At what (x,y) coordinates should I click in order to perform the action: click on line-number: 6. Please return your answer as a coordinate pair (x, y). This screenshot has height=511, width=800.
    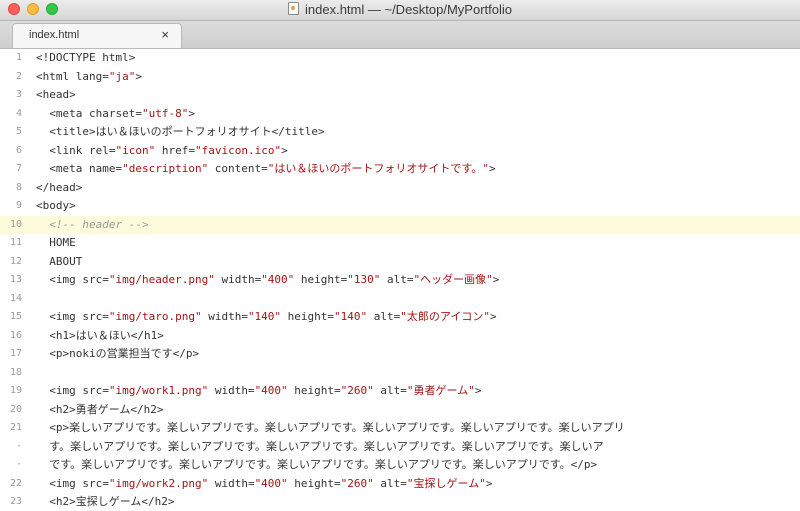
    Looking at the image, I should click on (18, 150).